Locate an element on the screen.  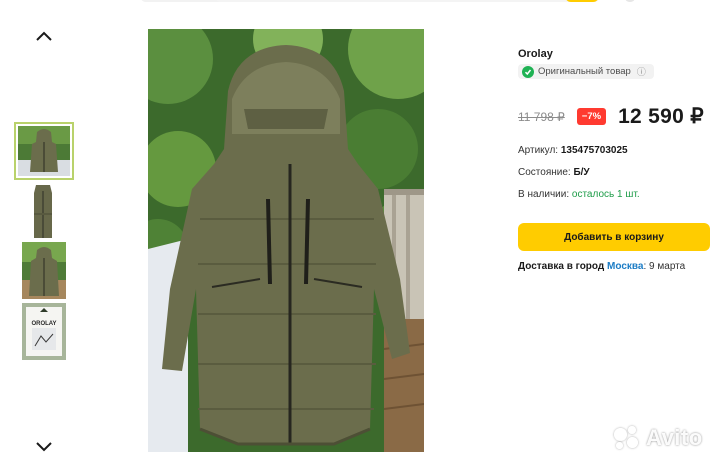
condition-value: Б/У is located at coordinates (581, 172).